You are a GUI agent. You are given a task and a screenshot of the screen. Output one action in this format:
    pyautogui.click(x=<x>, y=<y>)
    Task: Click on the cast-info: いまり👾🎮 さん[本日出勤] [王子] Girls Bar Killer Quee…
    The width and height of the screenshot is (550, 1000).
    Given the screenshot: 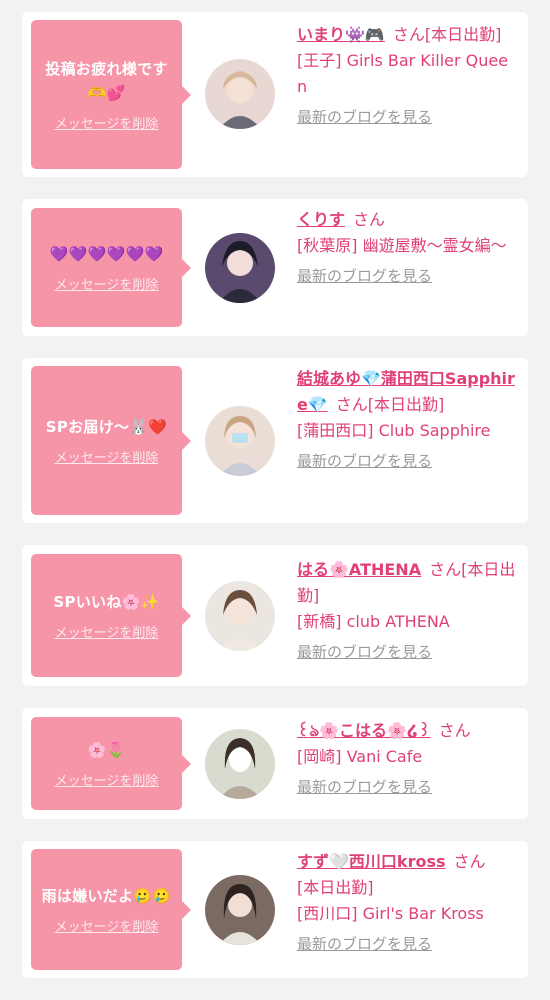 What is the action you would take?
    pyautogui.click(x=407, y=76)
    